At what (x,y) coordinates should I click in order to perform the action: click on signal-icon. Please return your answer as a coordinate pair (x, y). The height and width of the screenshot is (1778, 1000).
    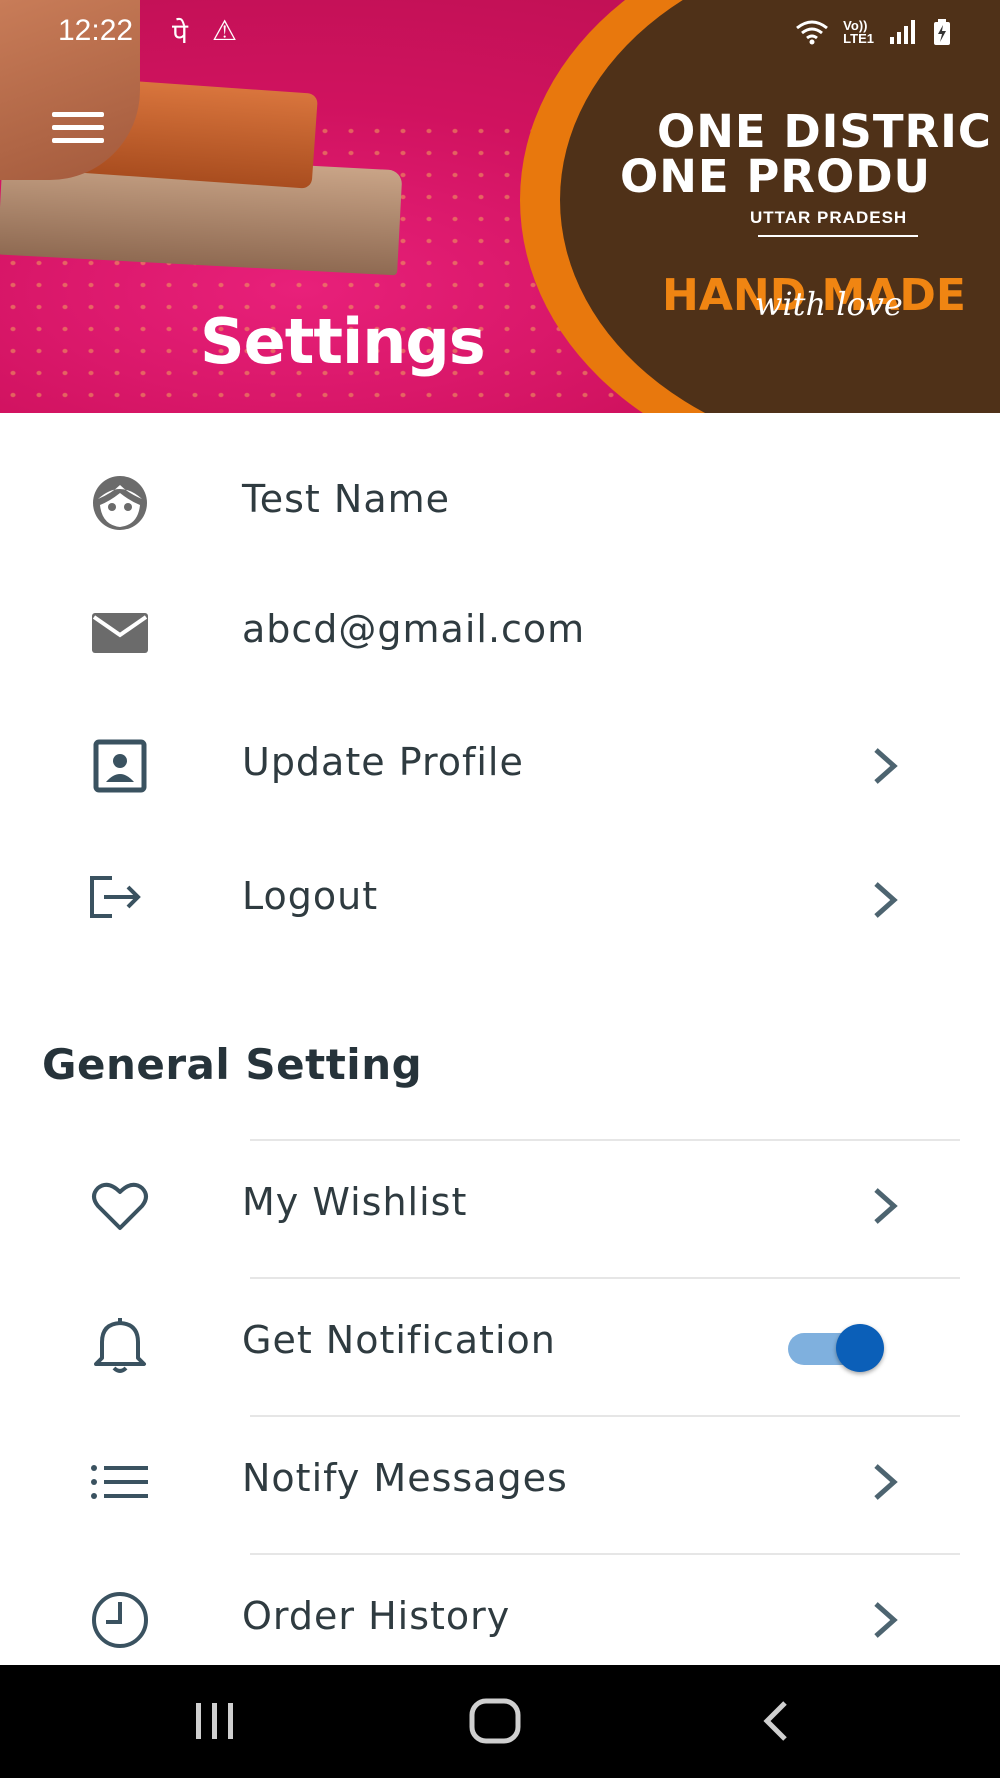
    Looking at the image, I should click on (902, 32).